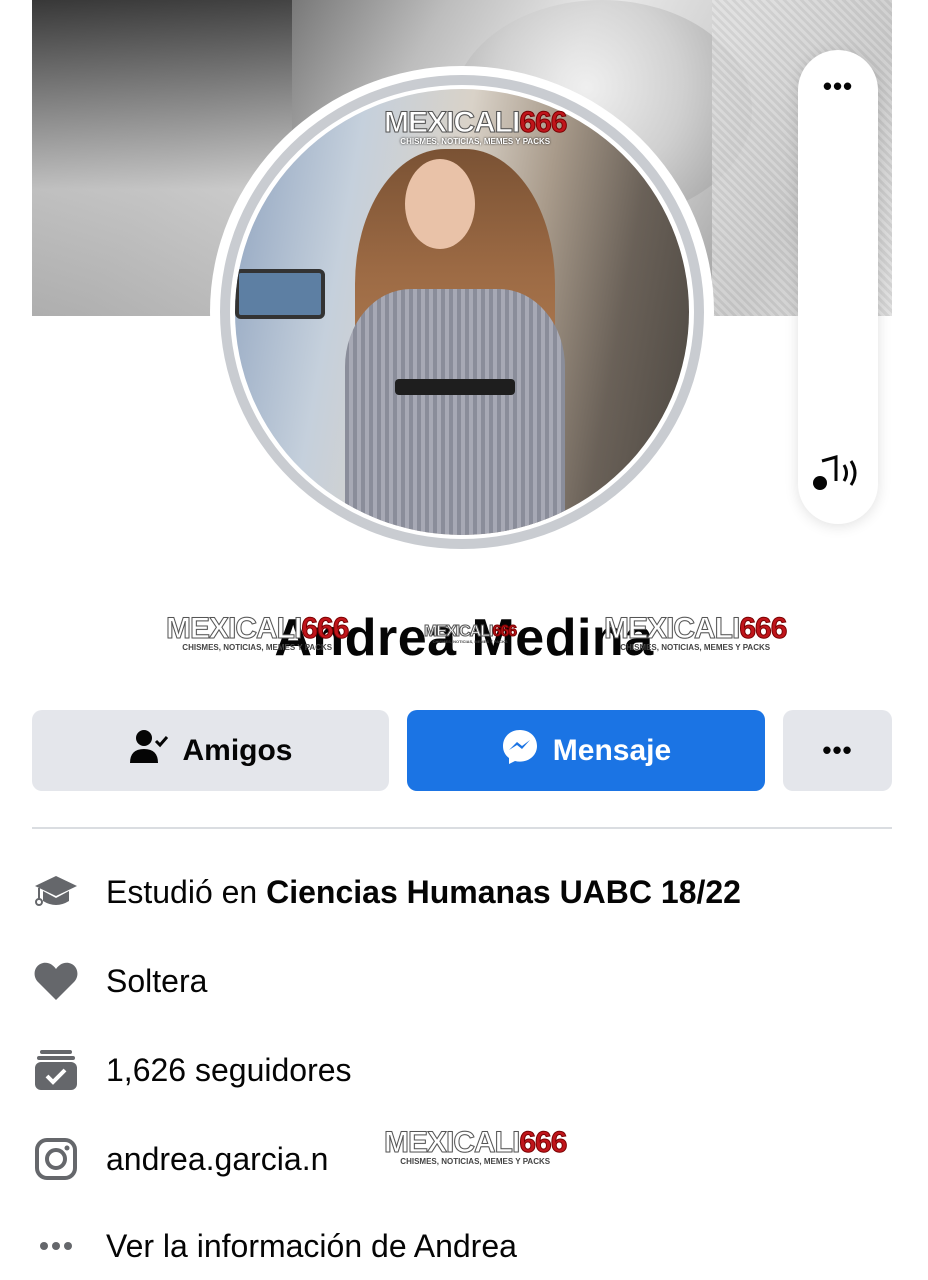 This screenshot has height=1280, width=928. What do you see at coordinates (157, 980) in the screenshot?
I see `relationship-text: Soltera` at bounding box center [157, 980].